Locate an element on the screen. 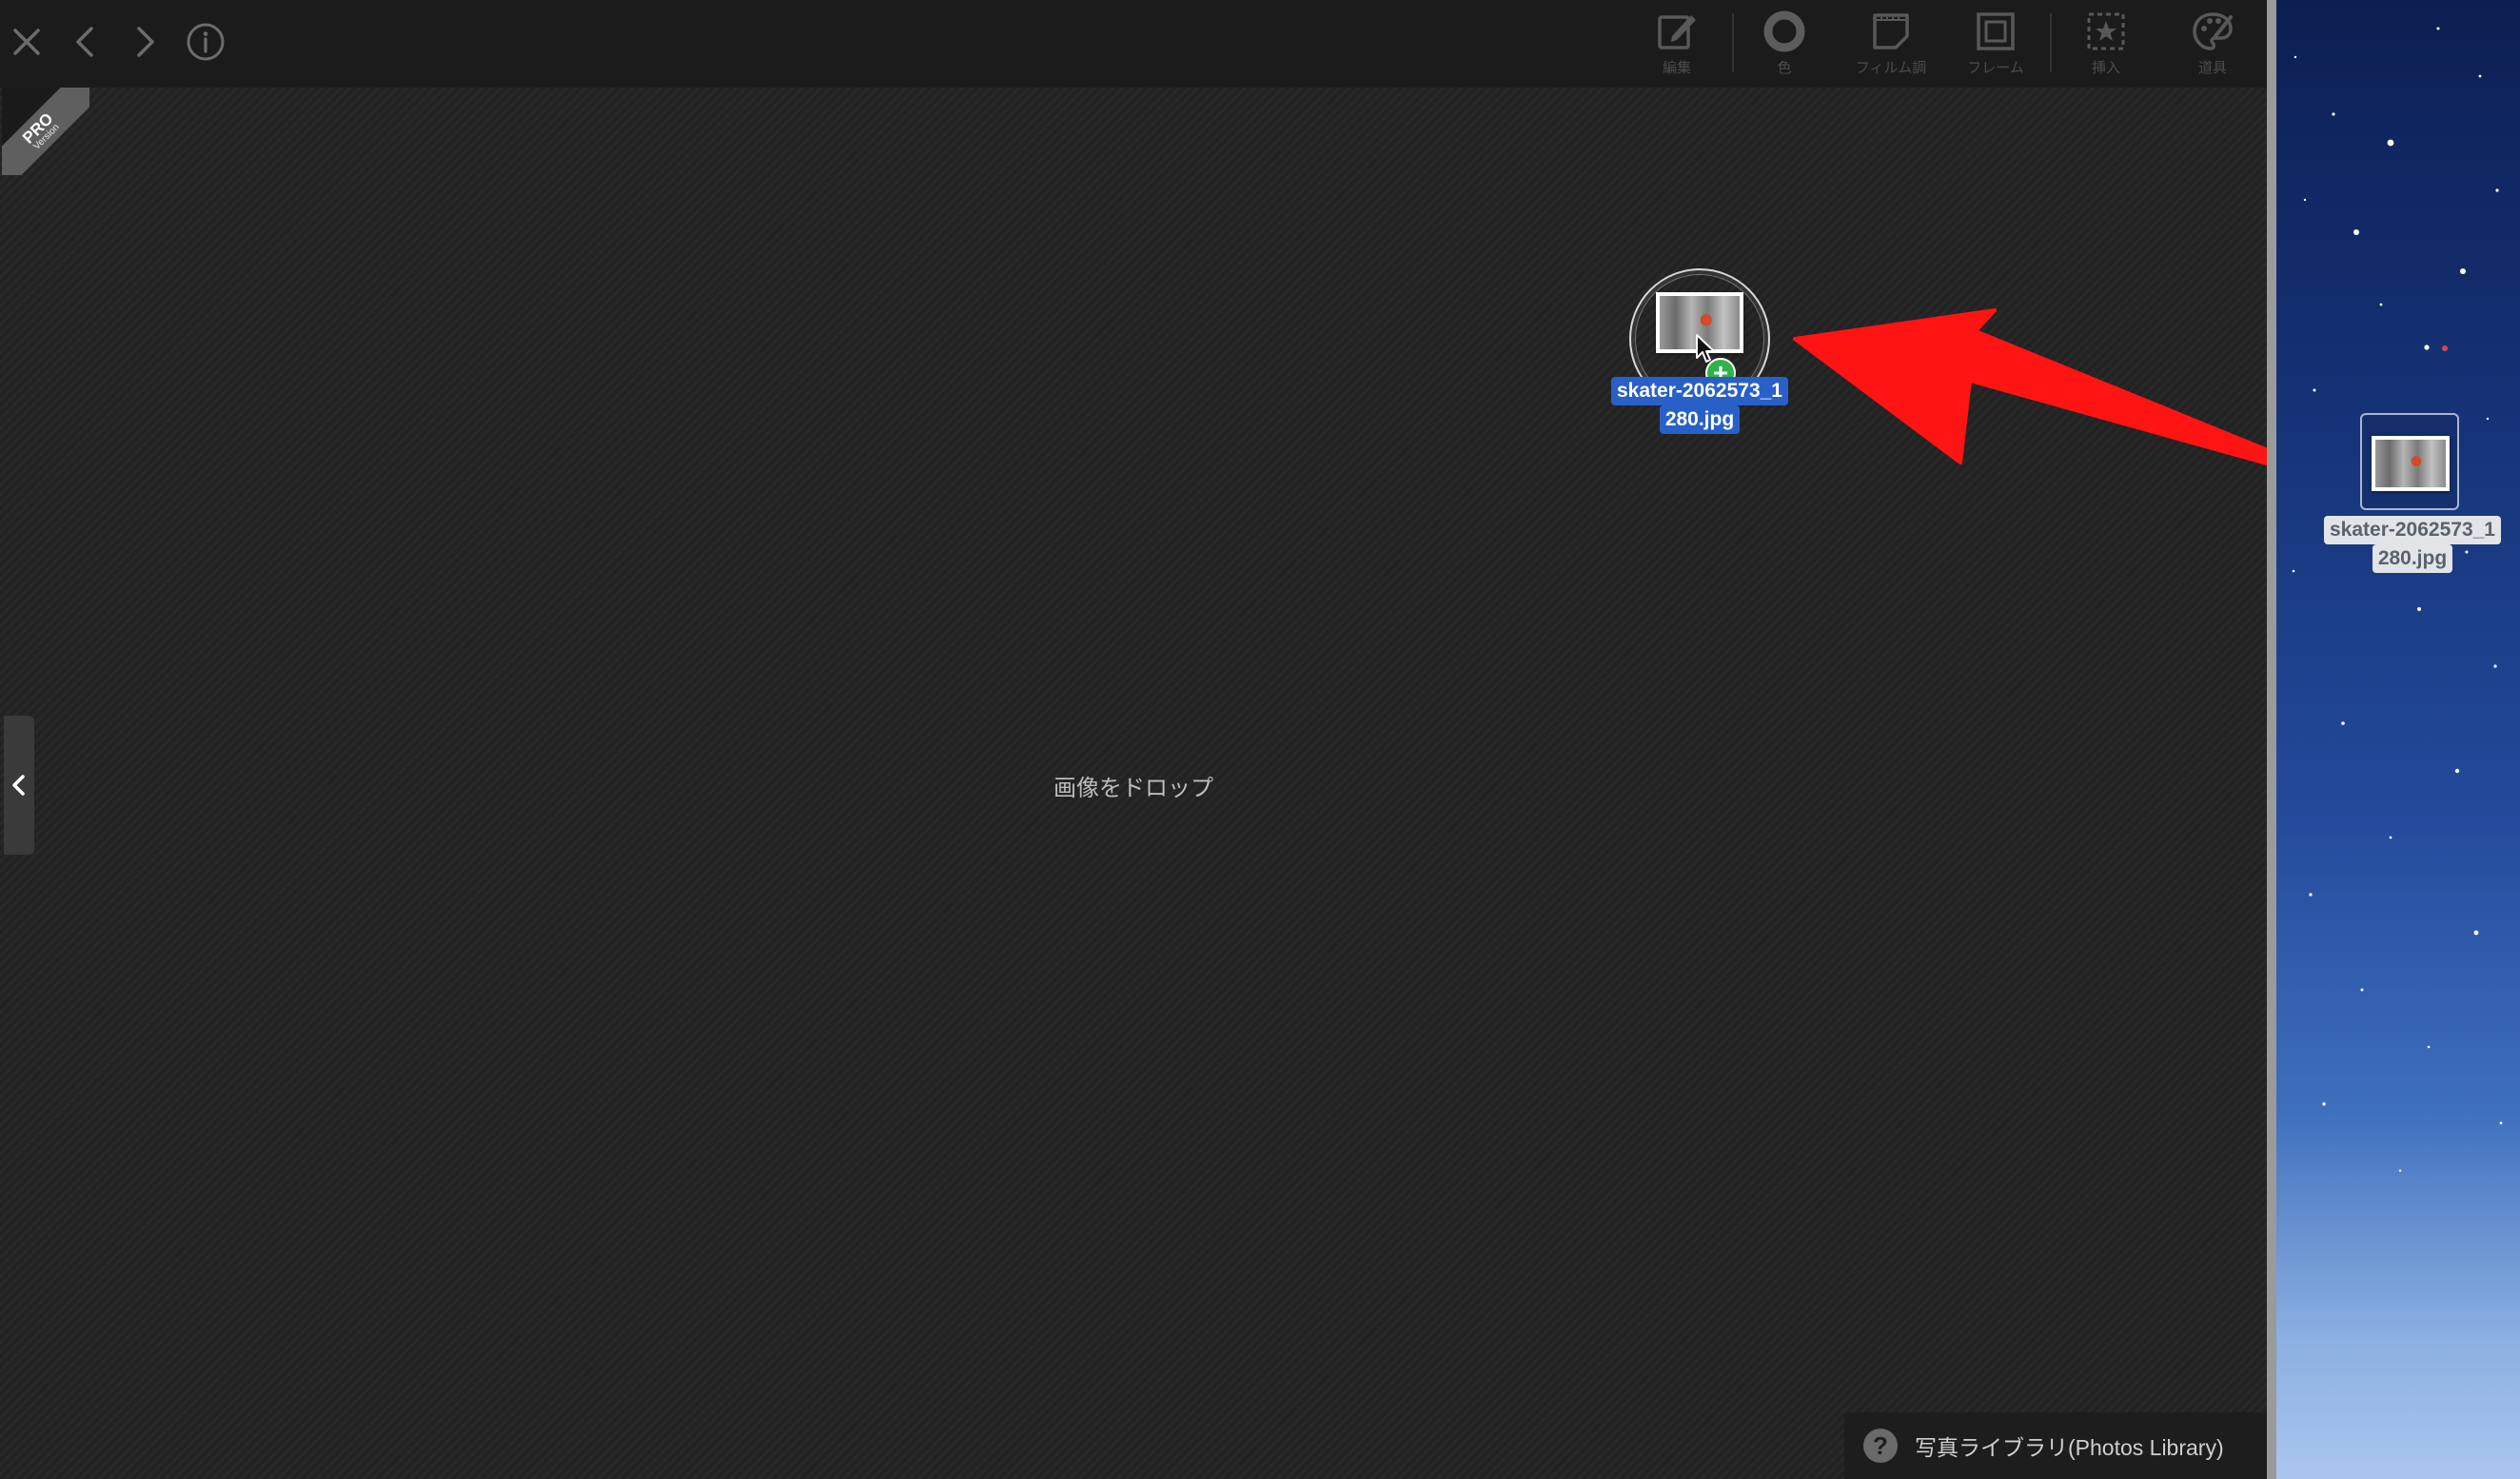 The width and height of the screenshot is (2520, 1479). forward-button is located at coordinates (144, 42).